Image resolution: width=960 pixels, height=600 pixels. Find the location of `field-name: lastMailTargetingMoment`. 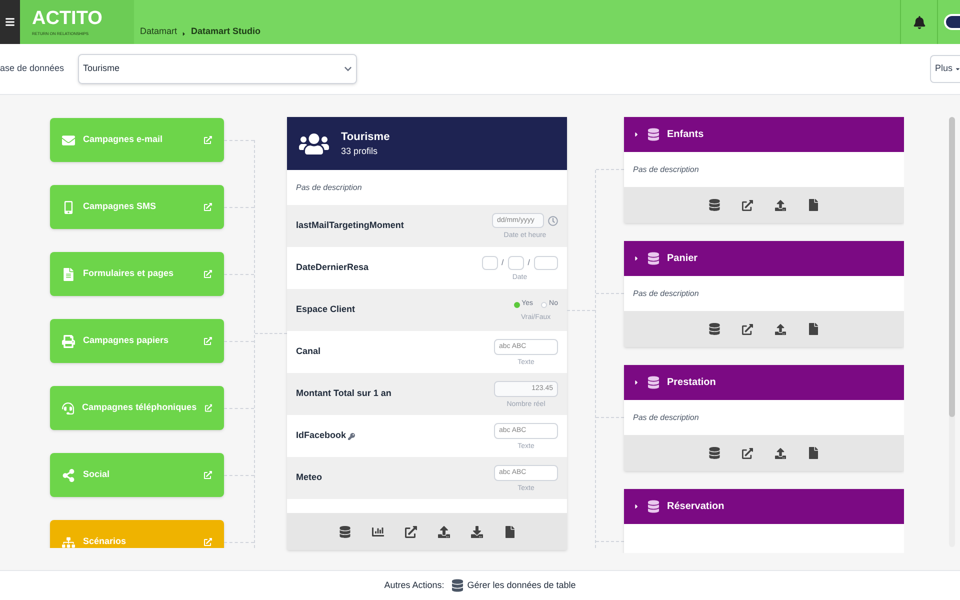

field-name: lastMailTargetingMoment is located at coordinates (350, 225).